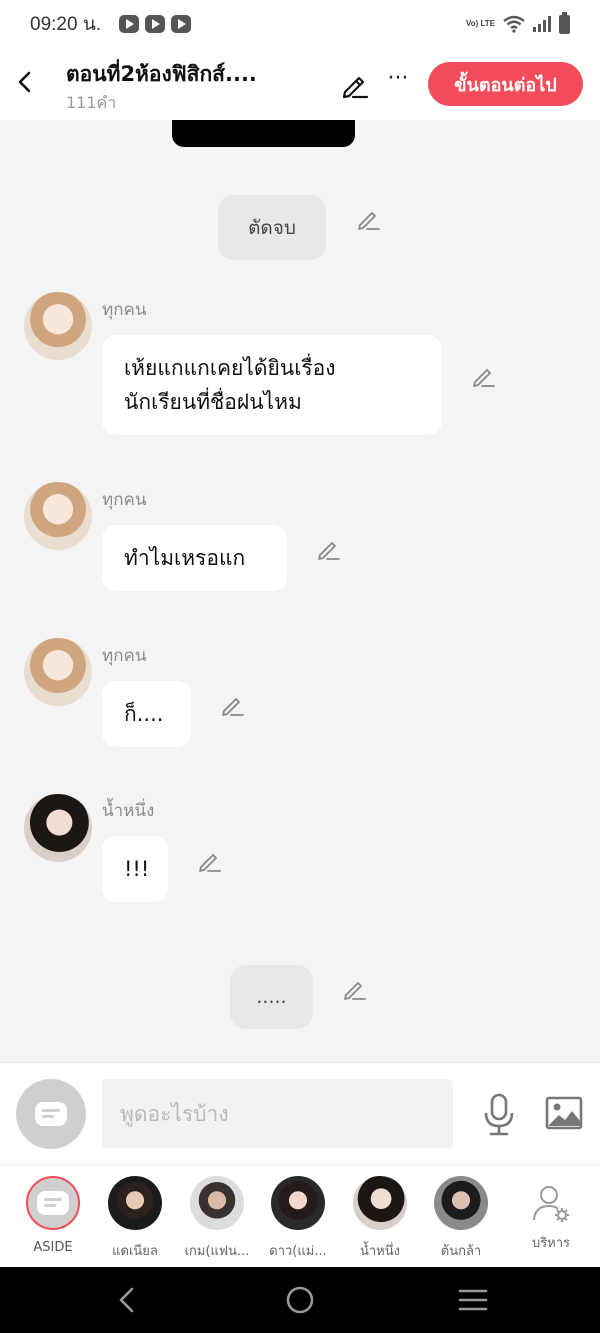 Image resolution: width=600 pixels, height=1333 pixels. What do you see at coordinates (127, 1300) in the screenshot?
I see `nav-back-icon` at bounding box center [127, 1300].